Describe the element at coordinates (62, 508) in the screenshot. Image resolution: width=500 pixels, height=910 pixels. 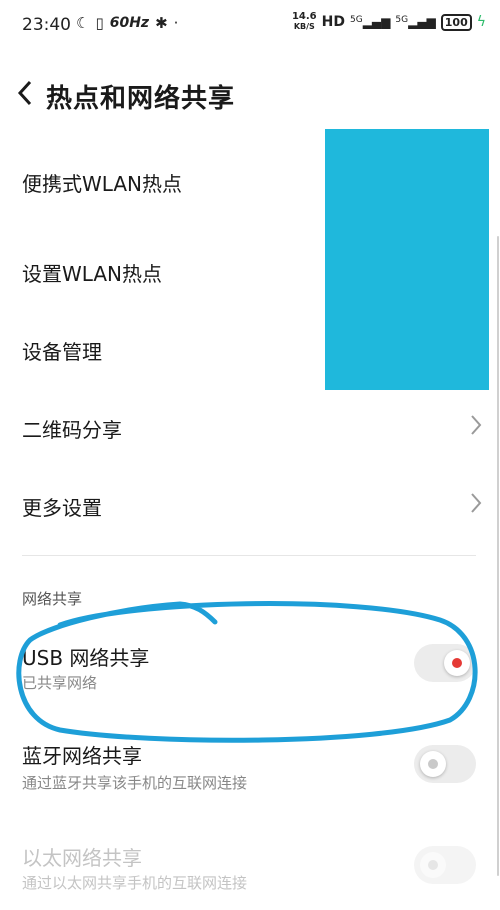
I see `menu-item-label: 更多设置` at that location.